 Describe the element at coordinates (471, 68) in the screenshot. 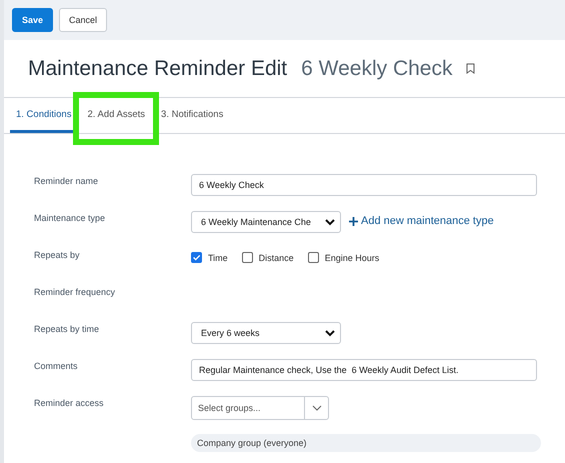

I see `bookmark-icon` at that location.